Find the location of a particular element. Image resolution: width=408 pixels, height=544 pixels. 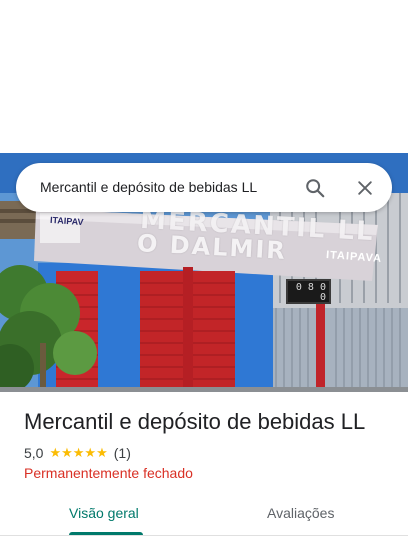

tabs-divider is located at coordinates (204, 535).